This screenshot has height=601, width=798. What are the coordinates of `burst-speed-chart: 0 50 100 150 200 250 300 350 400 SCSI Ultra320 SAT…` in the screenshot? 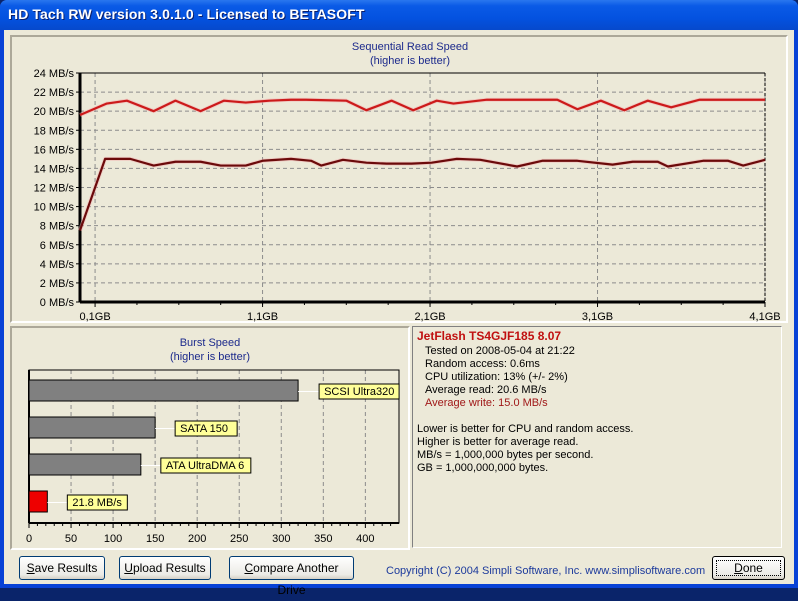 It's located at (213, 457).